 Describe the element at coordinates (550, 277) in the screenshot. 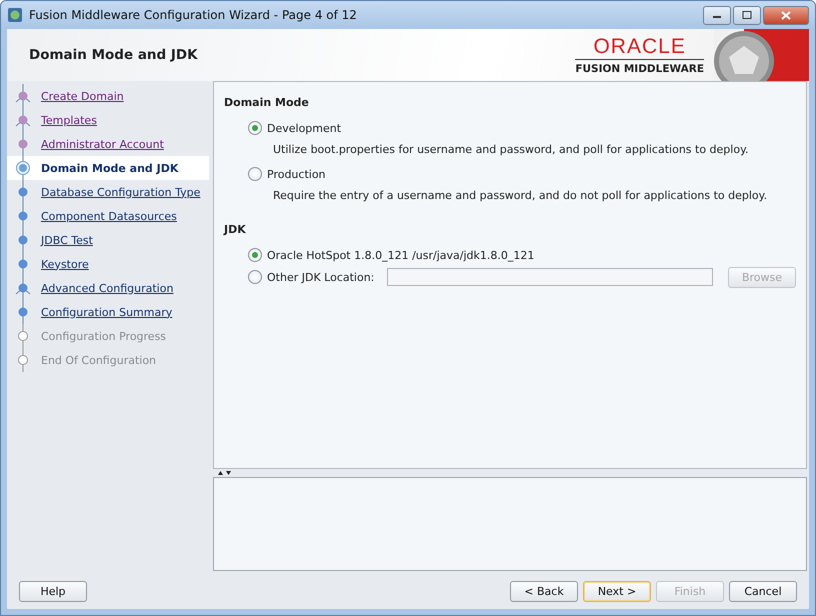

I see `jdk-location-field` at that location.